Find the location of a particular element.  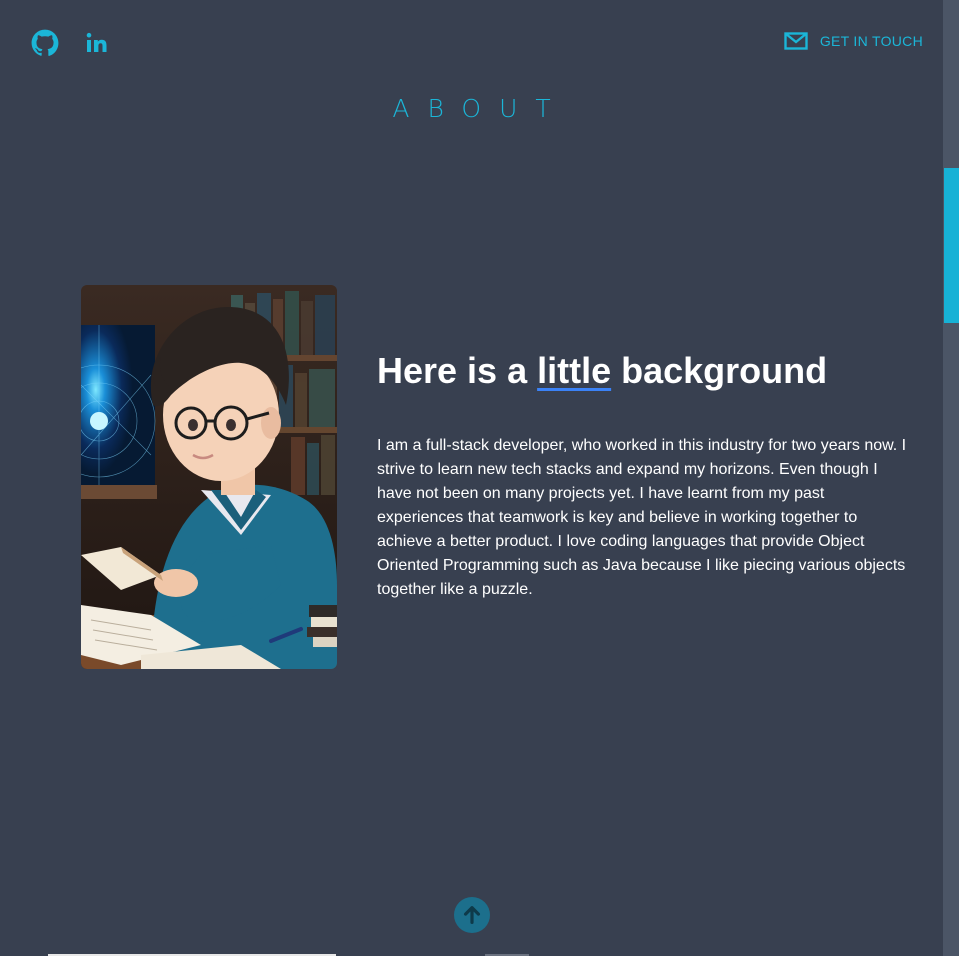

social-links is located at coordinates (71, 43).